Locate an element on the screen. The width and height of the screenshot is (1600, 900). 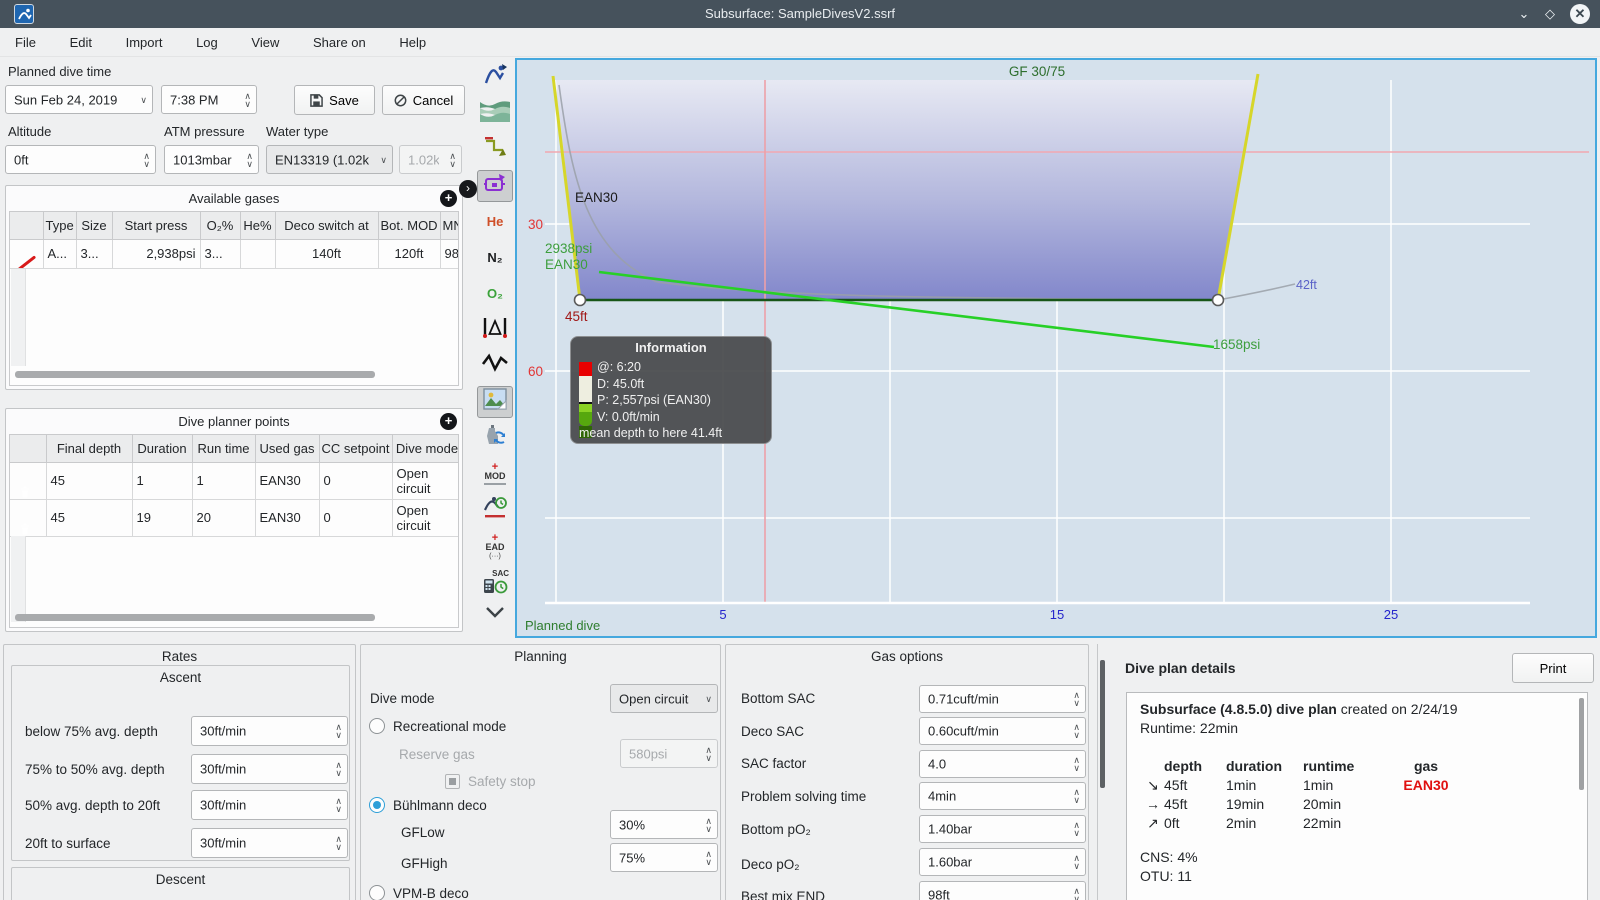
buhlmann-deco-radio is located at coordinates (377, 805).